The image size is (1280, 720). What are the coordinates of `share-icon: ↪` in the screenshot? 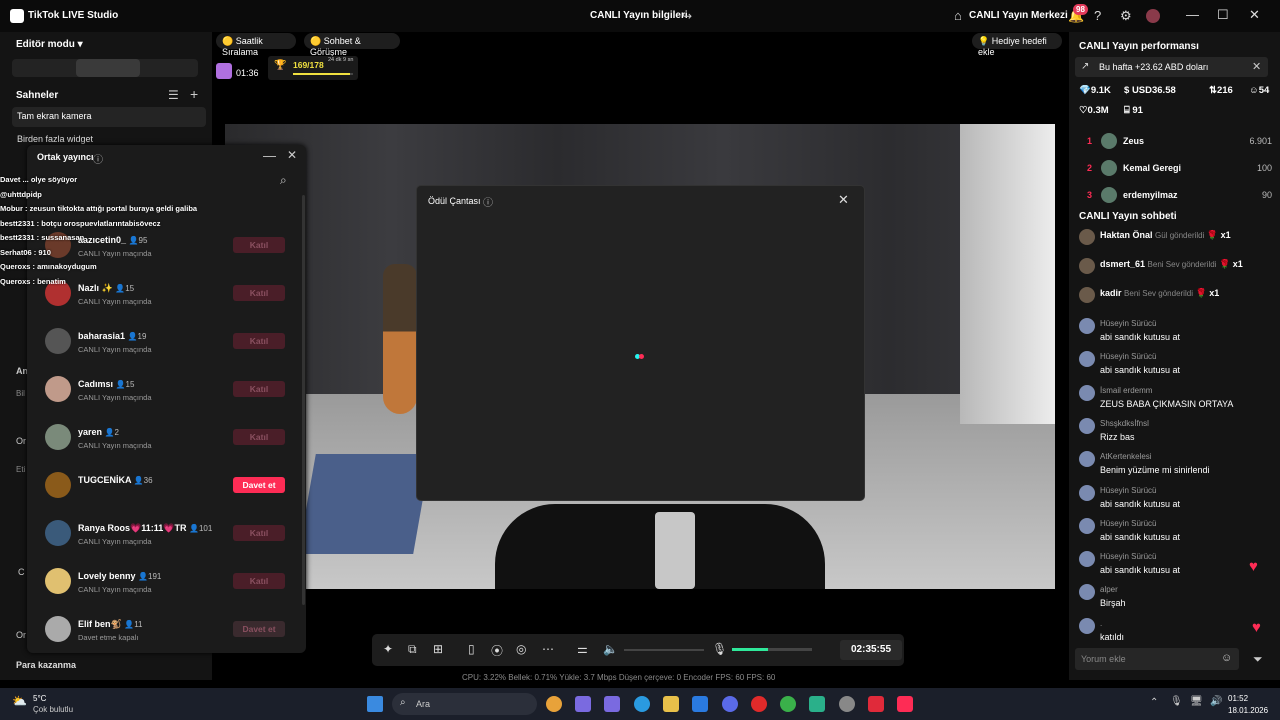 It's located at (687, 16).